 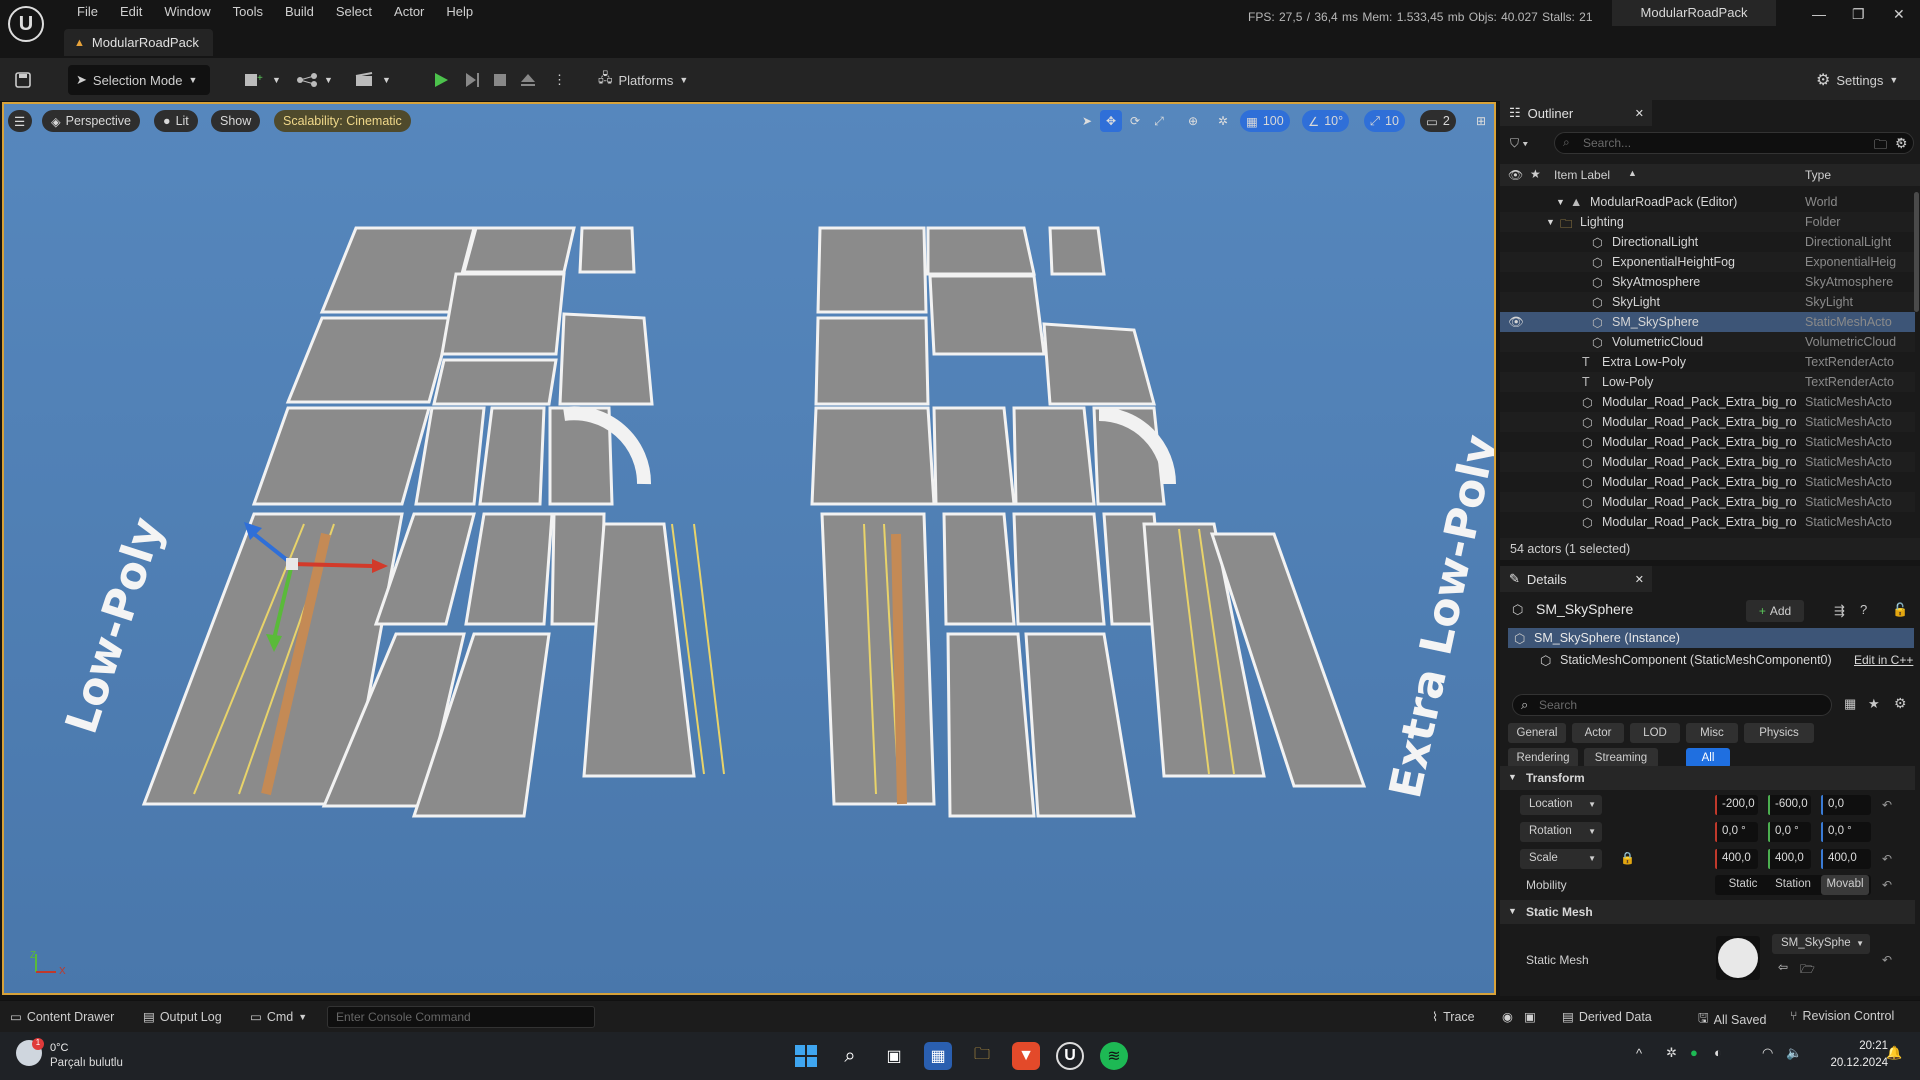 What do you see at coordinates (982, 1056) in the screenshot?
I see `file-explorer-icon: 🗀` at bounding box center [982, 1056].